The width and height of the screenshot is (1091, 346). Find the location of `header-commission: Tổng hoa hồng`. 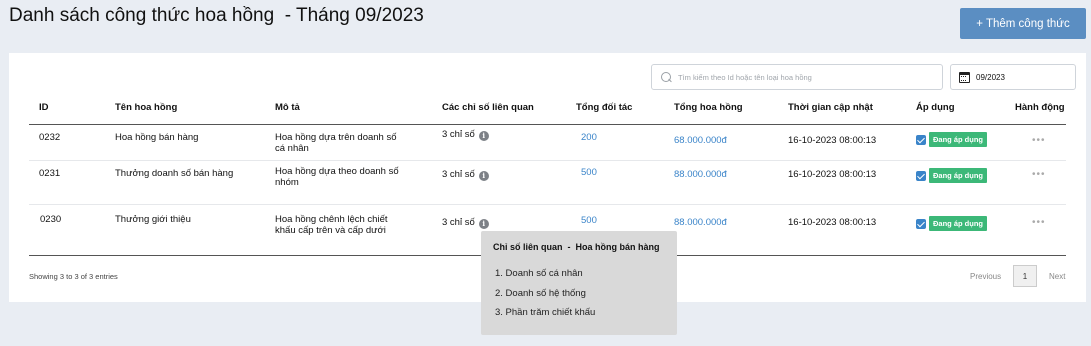

header-commission: Tổng hoa hồng is located at coordinates (708, 107).